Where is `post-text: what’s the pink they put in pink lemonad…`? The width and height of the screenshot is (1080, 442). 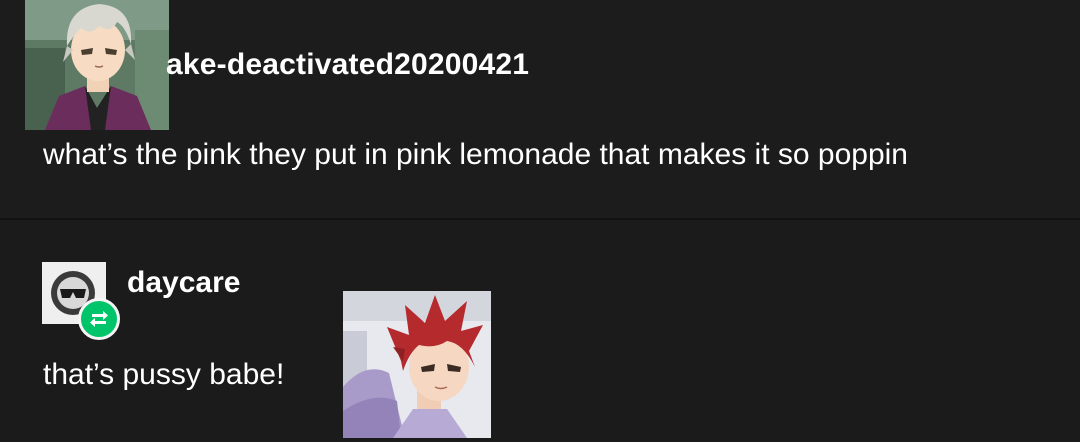 post-text: what’s the pink they put in pink lemonad… is located at coordinates (475, 154).